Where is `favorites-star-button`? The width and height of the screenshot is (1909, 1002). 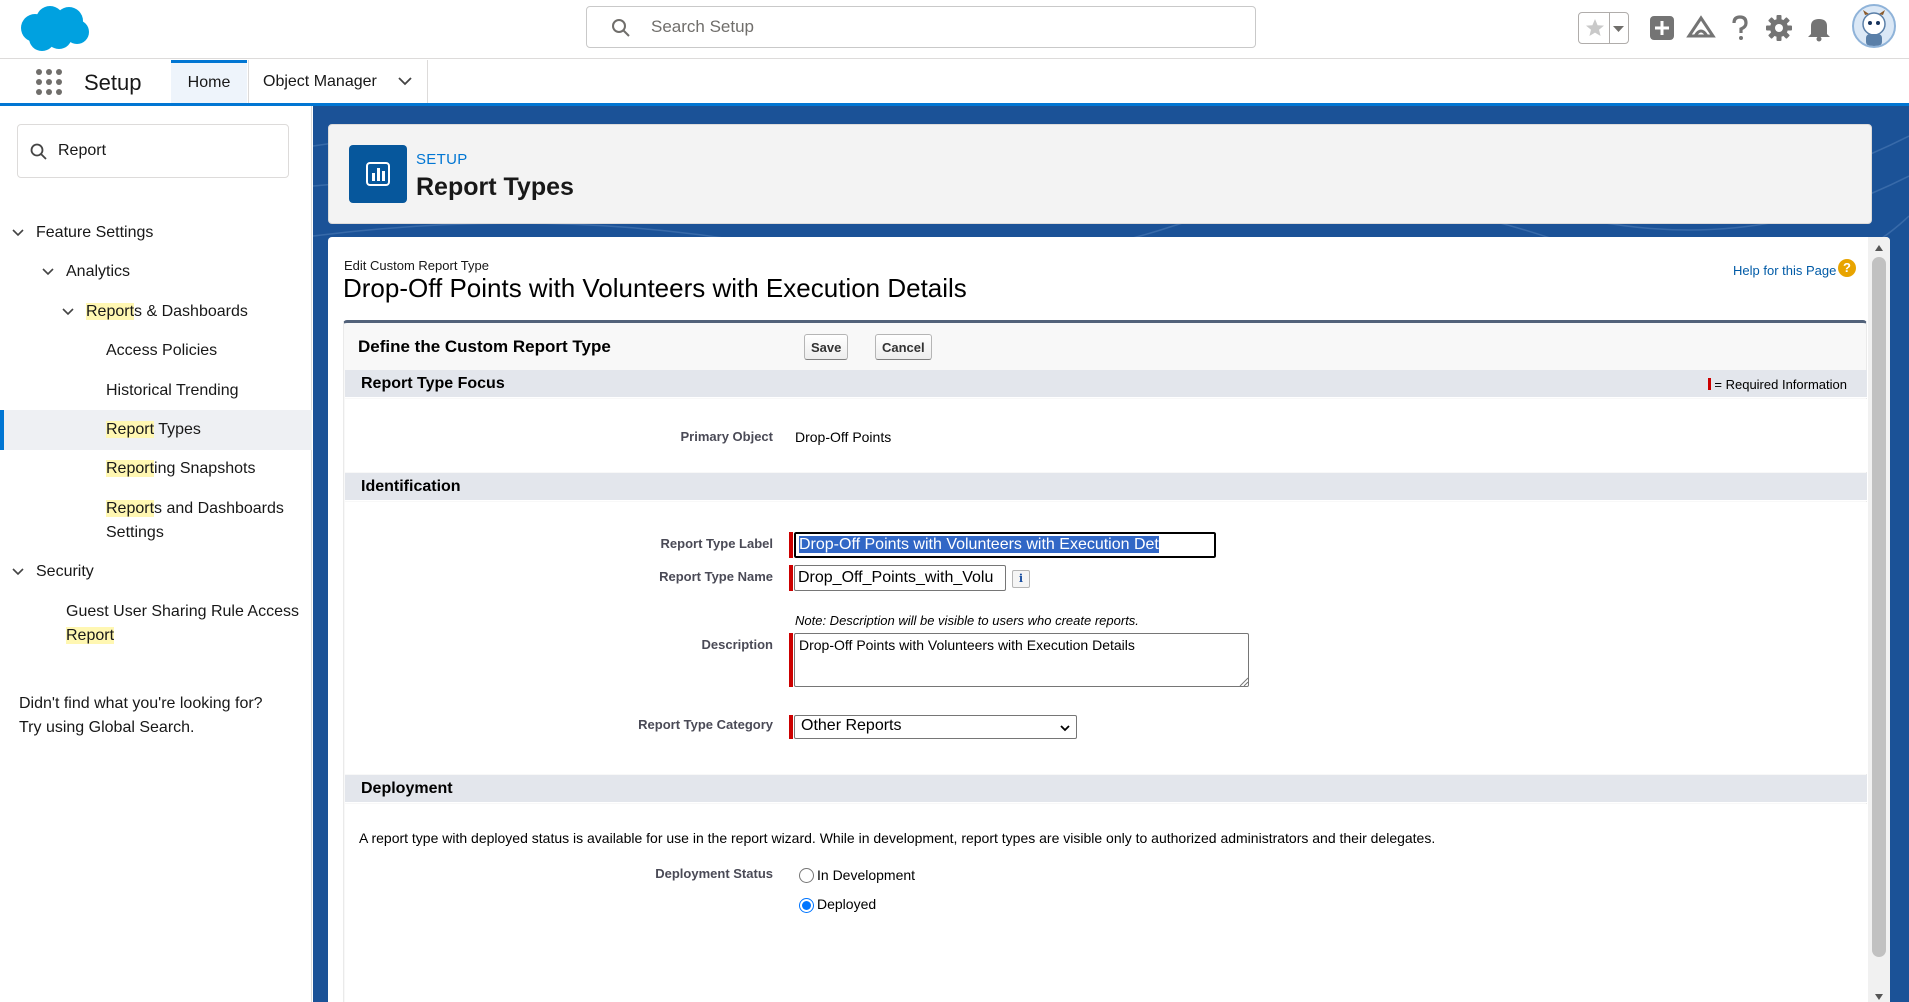 favorites-star-button is located at coordinates (1595, 28).